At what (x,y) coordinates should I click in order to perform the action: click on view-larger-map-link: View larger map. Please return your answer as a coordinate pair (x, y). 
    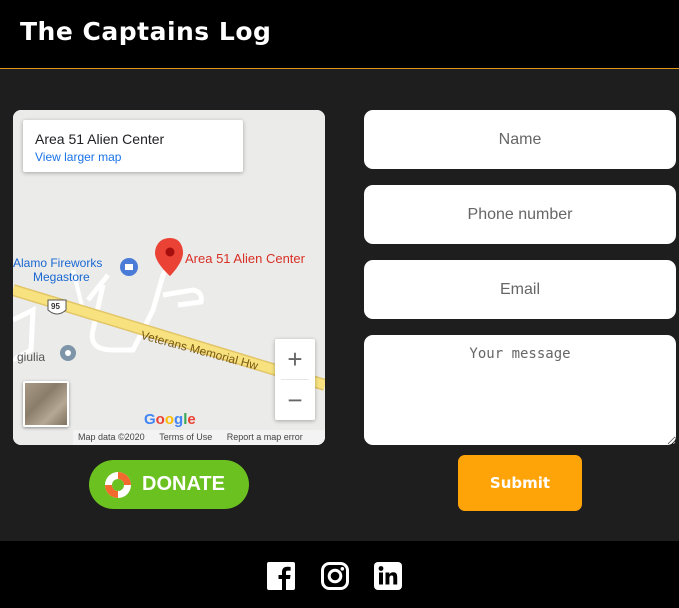
    Looking at the image, I should click on (78, 157).